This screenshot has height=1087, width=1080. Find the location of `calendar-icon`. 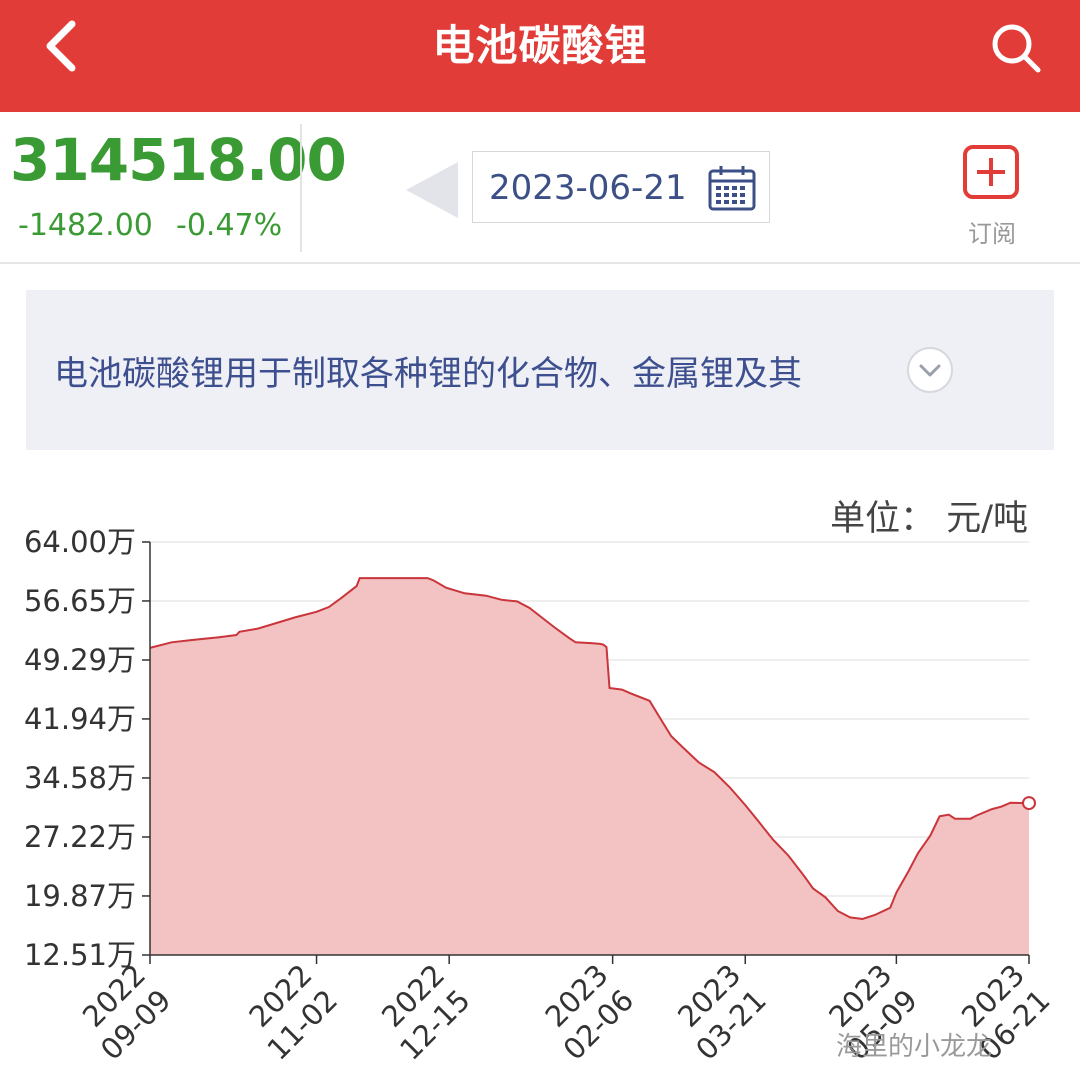

calendar-icon is located at coordinates (732, 188).